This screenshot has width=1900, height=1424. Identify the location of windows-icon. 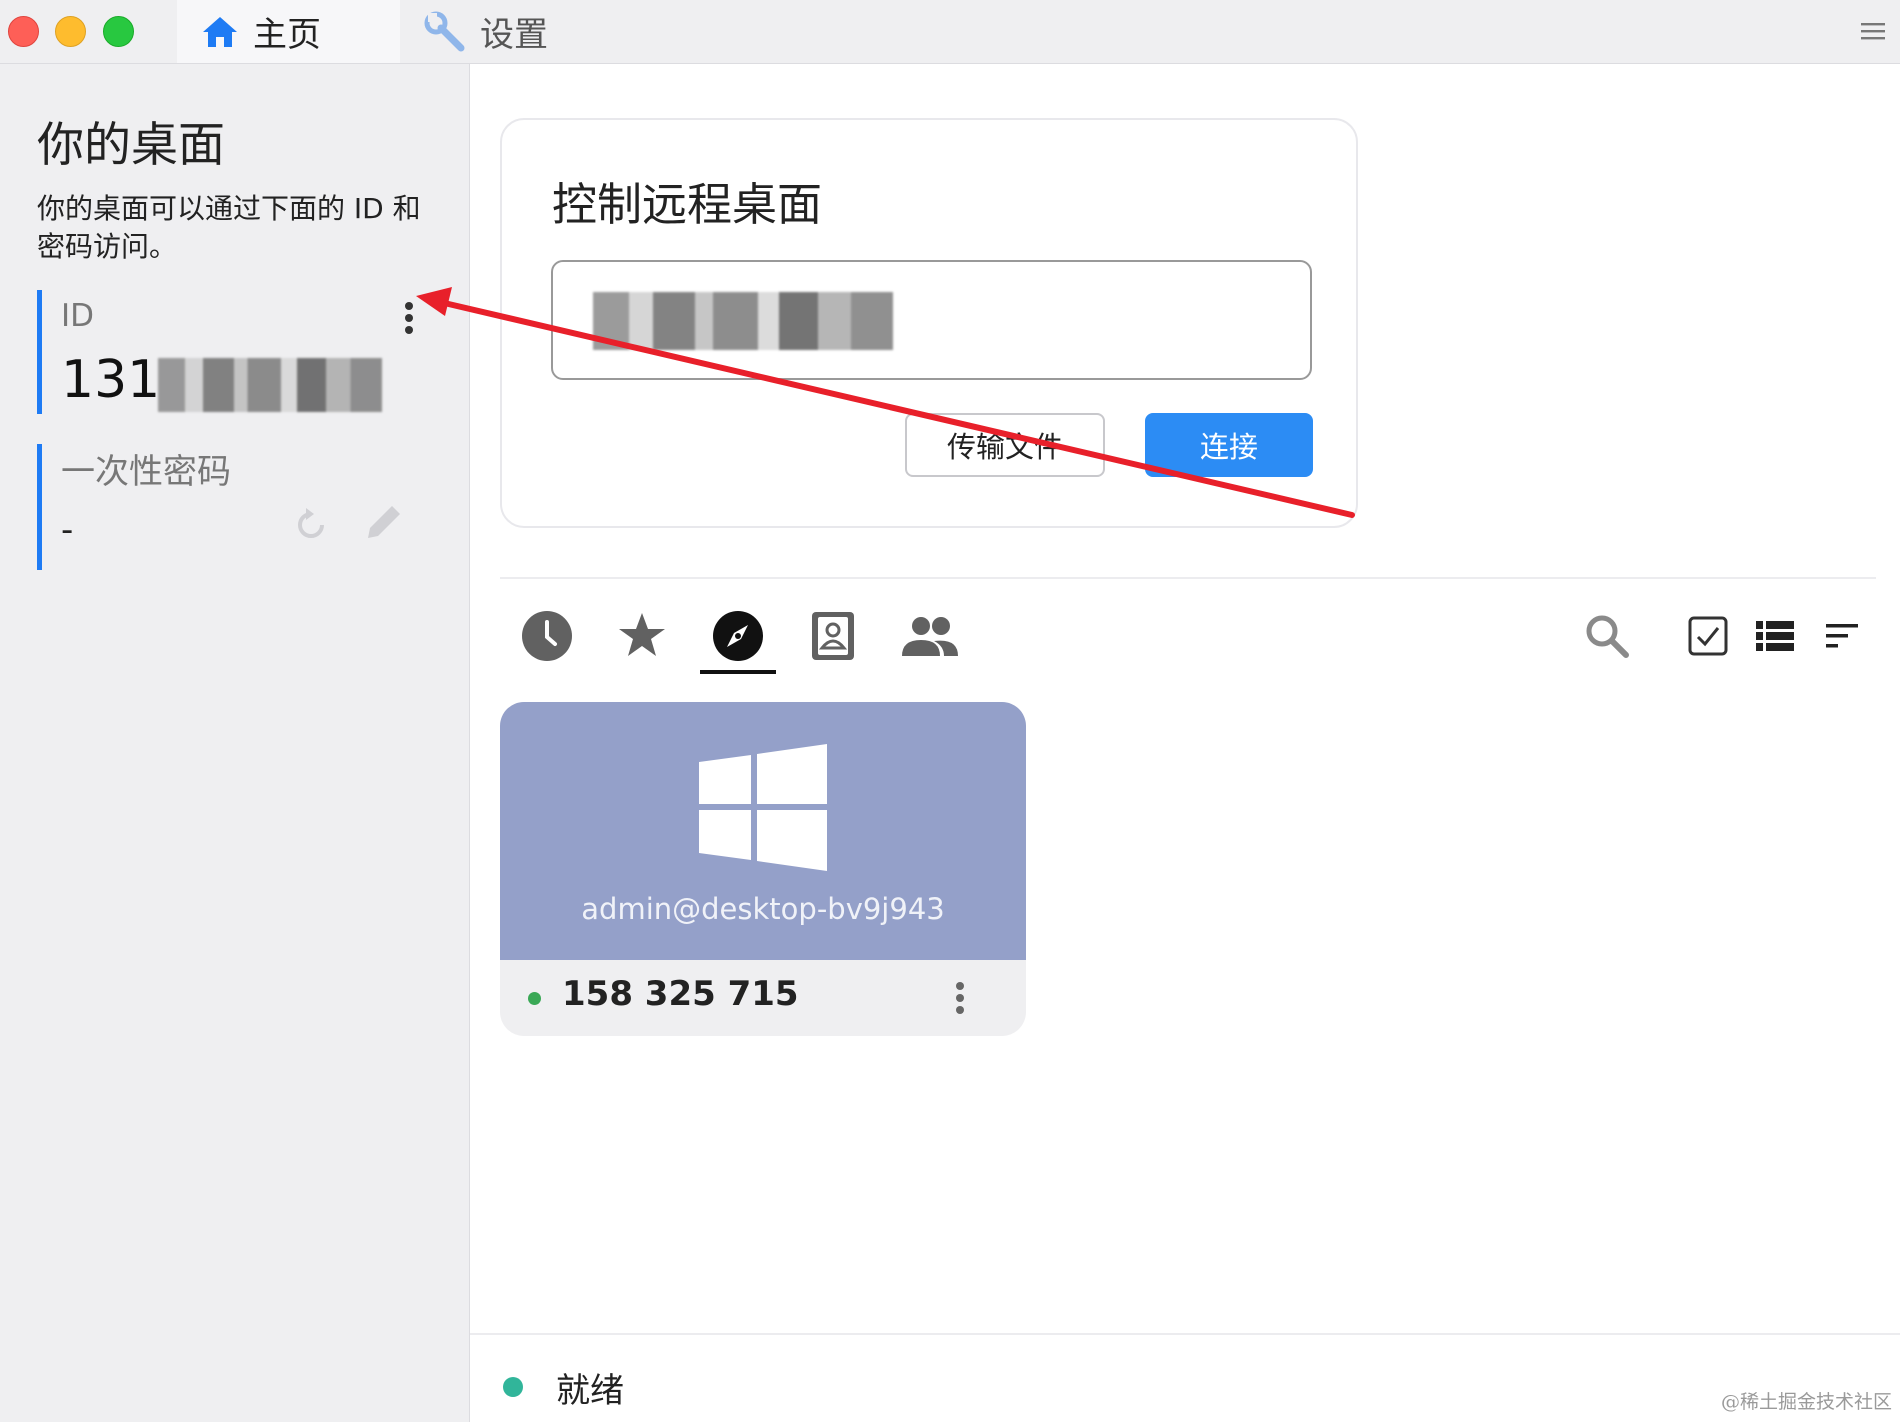
(763, 807).